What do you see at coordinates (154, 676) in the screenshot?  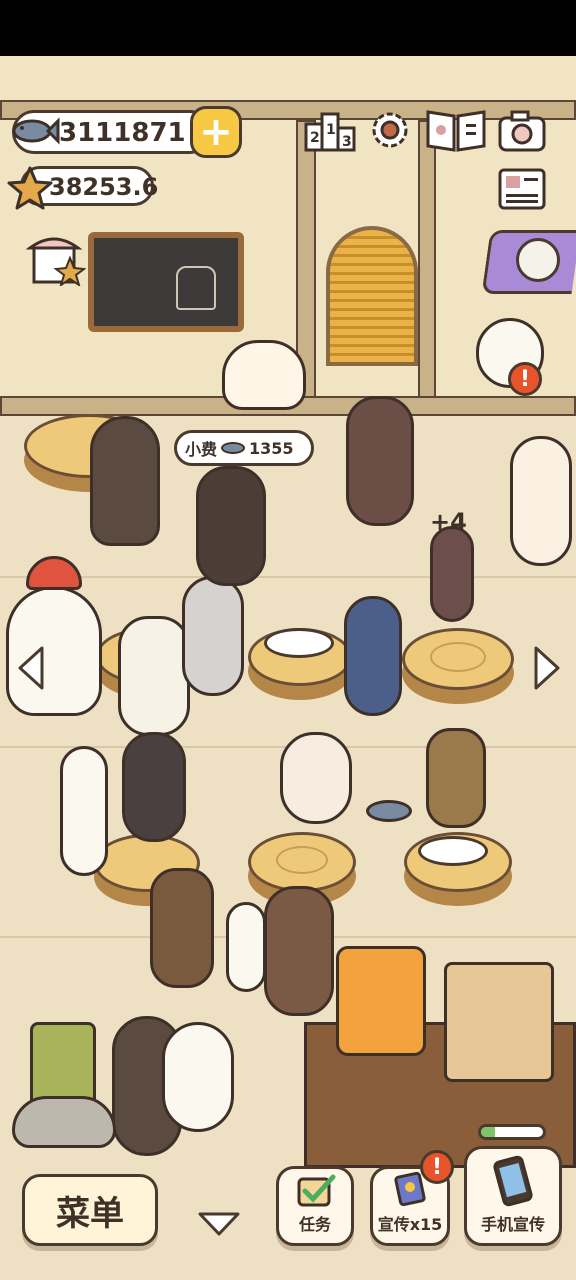 I see `mummy-customer` at bounding box center [154, 676].